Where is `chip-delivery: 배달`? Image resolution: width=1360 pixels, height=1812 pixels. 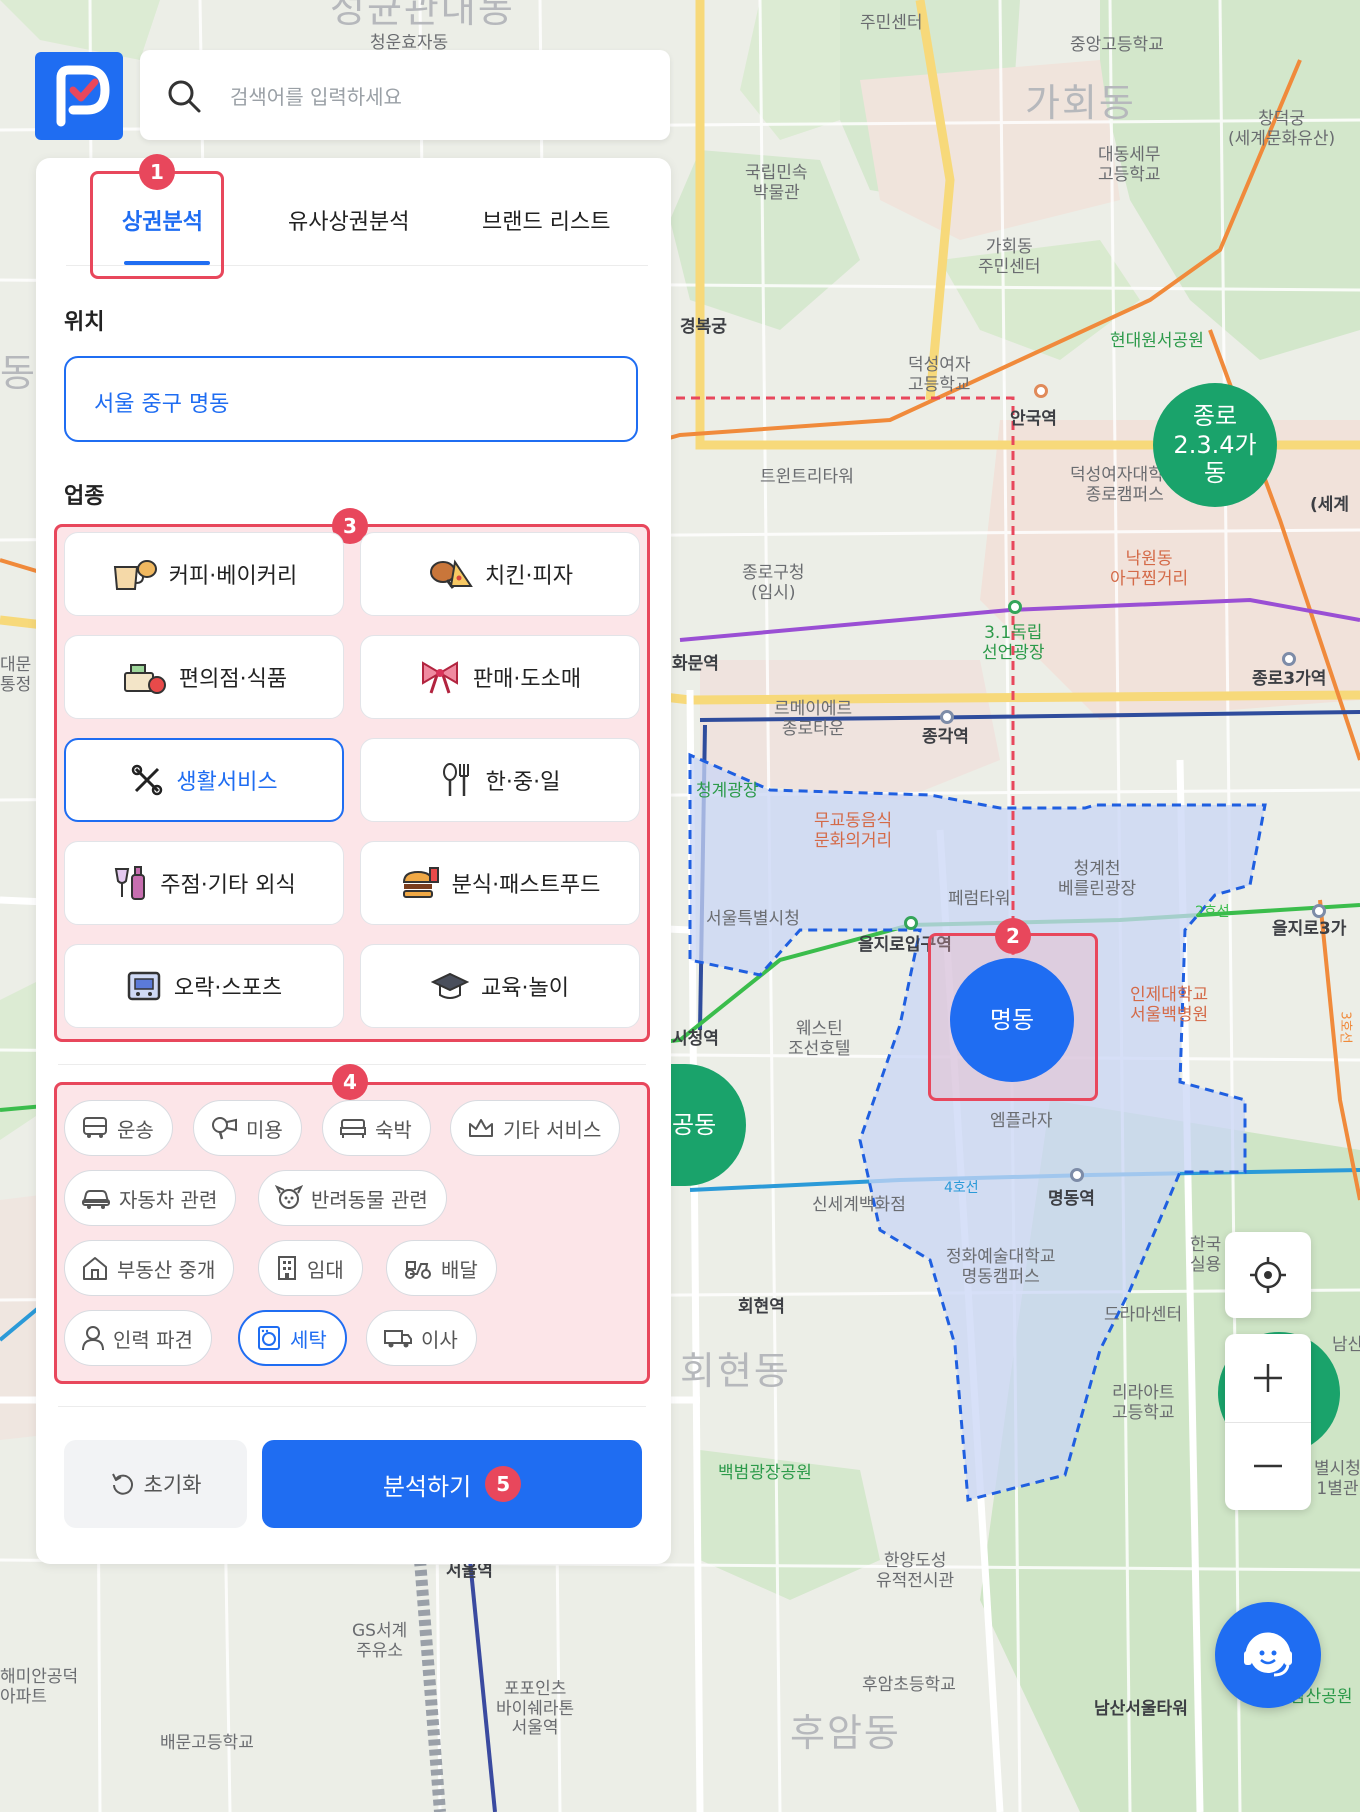 chip-delivery: 배달 is located at coordinates (441, 1268).